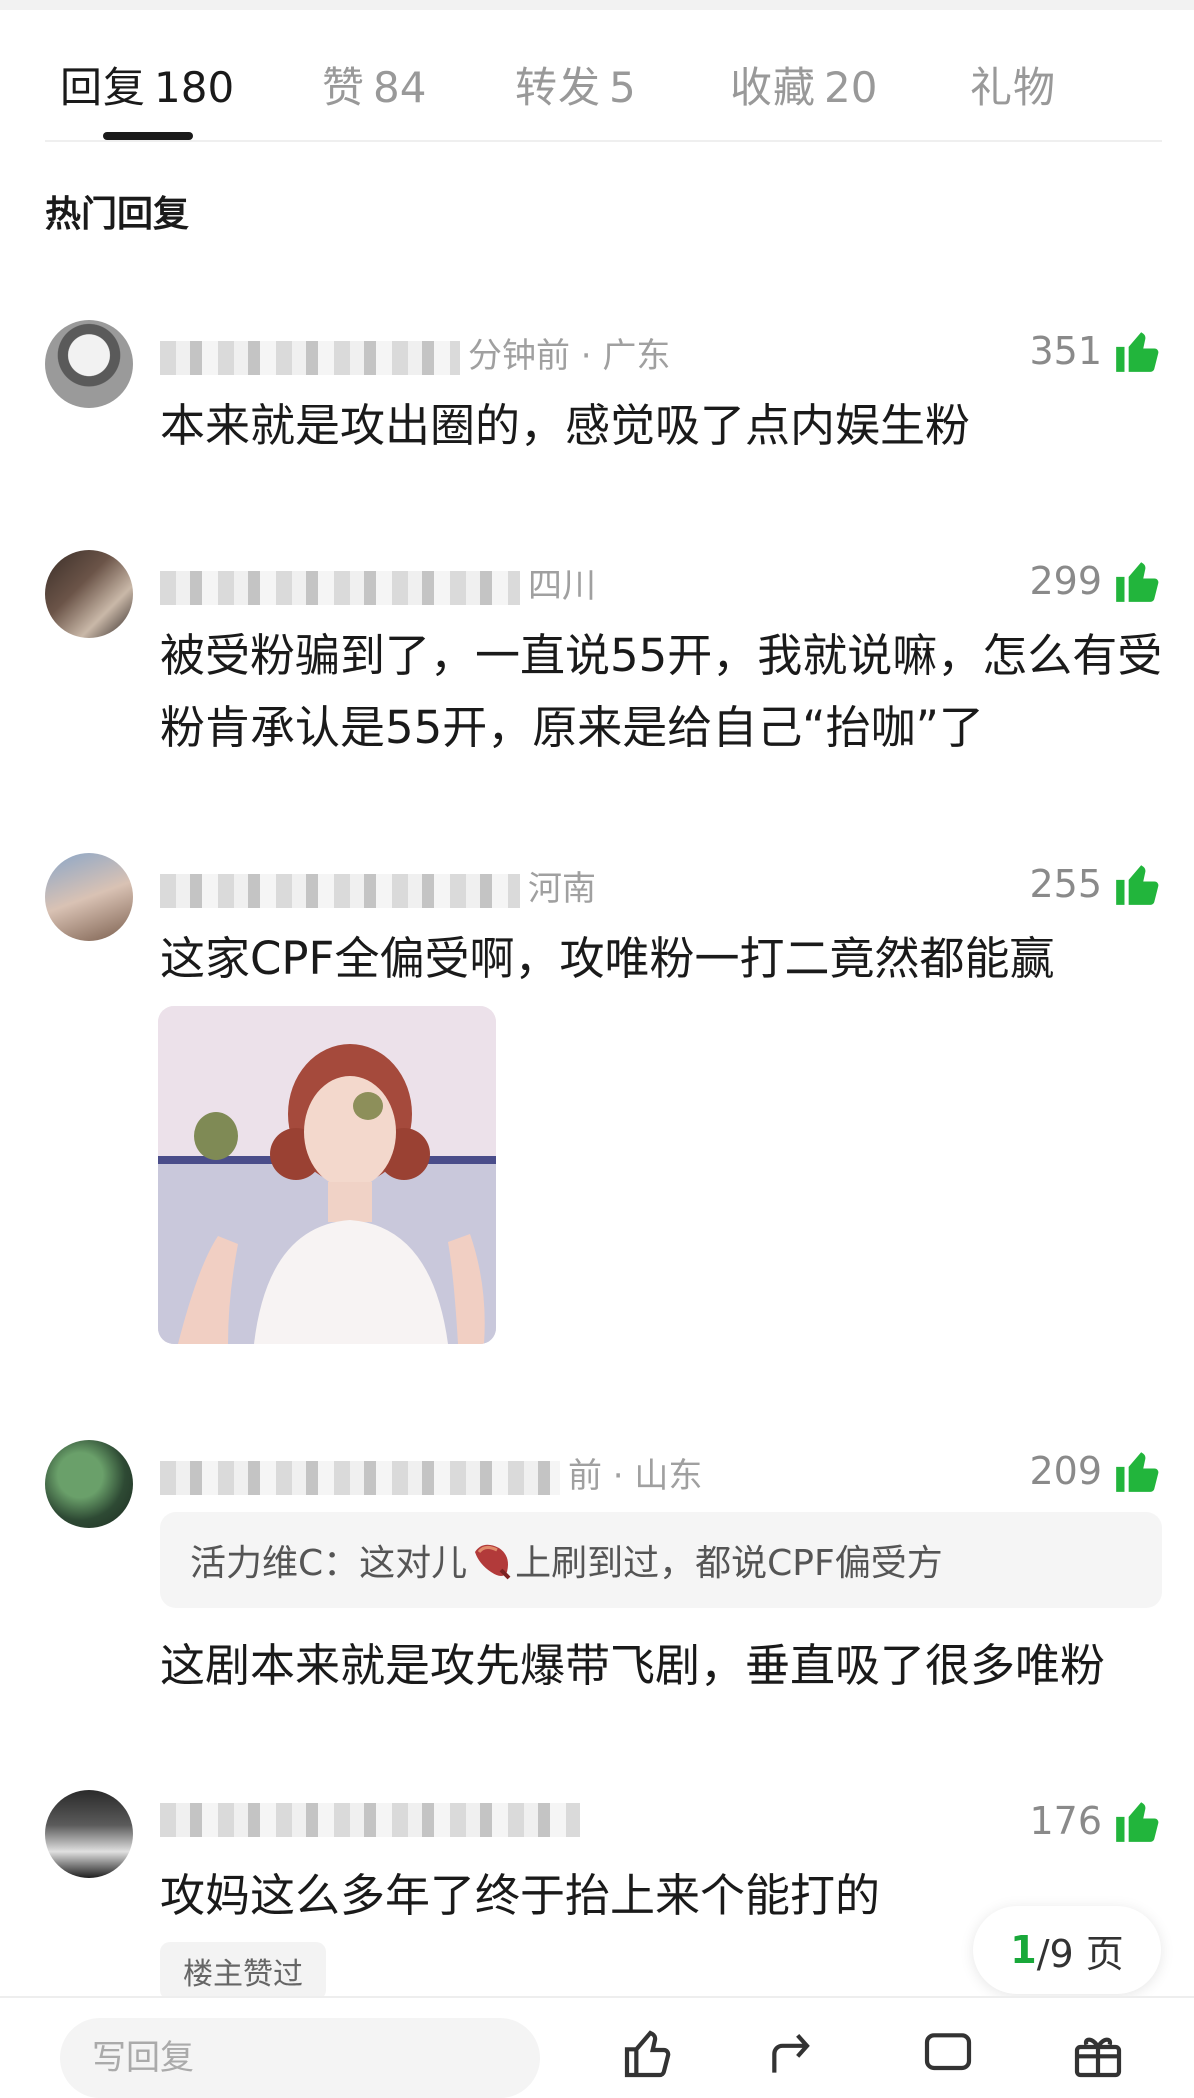 This screenshot has height=2098, width=1194. I want to click on time-location: 分钟前 · 广东, so click(569, 356).